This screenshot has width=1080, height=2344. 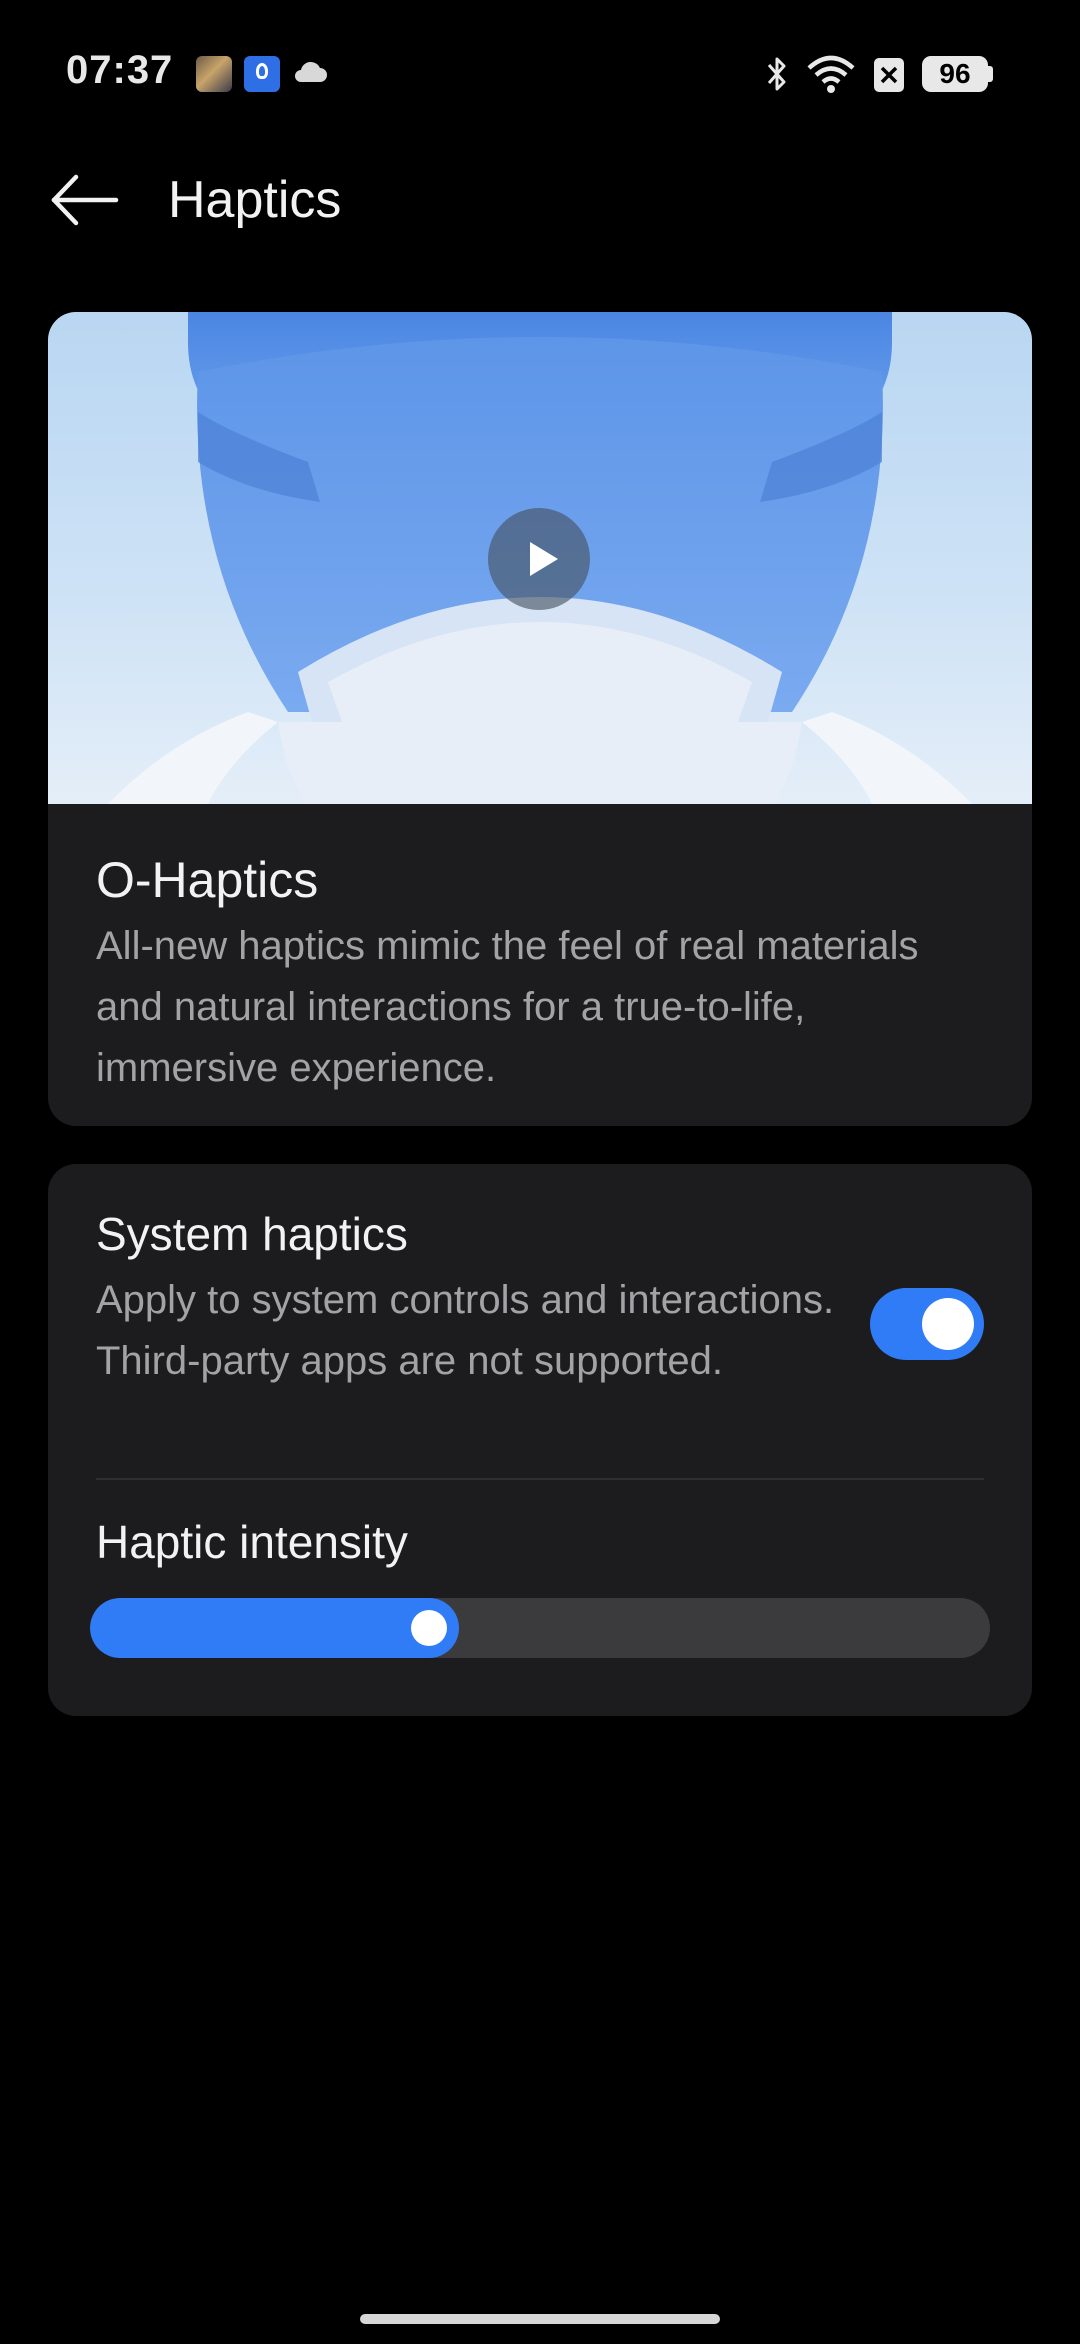 What do you see at coordinates (214, 74) in the screenshot?
I see `game-app-icon` at bounding box center [214, 74].